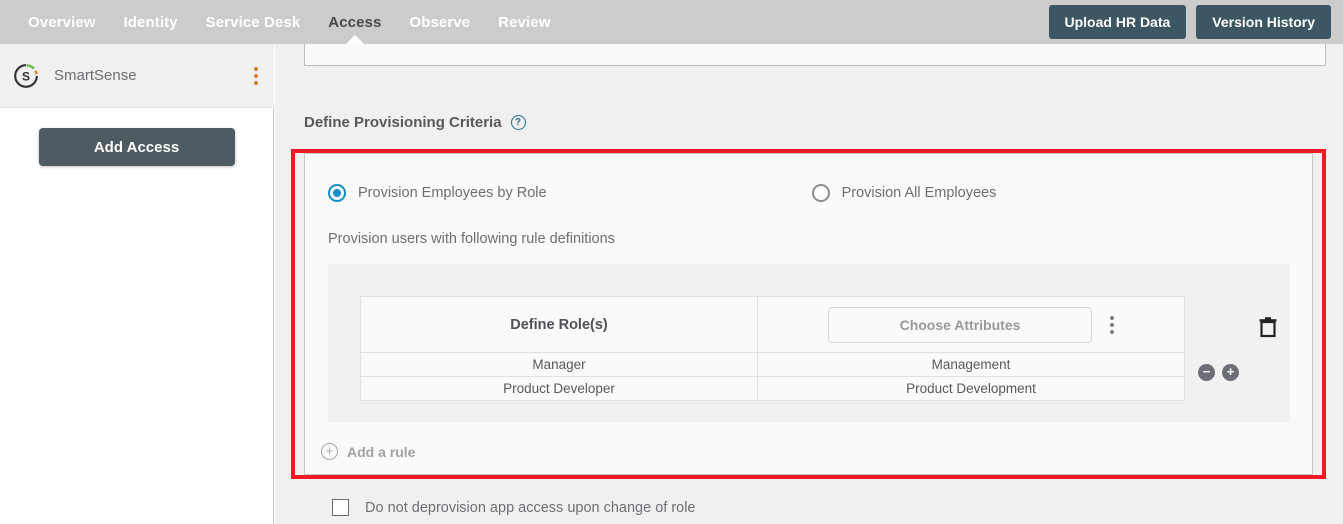 This screenshot has height=524, width=1343. I want to click on add-a-rule-button: + Add a rule, so click(368, 451).